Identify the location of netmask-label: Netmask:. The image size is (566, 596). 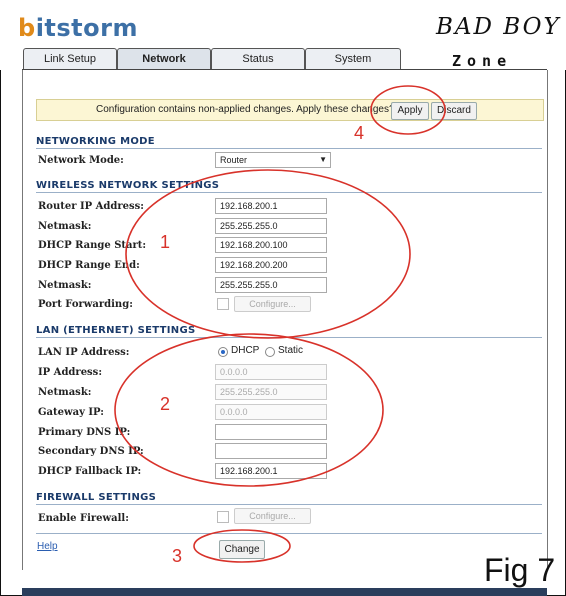
(65, 226).